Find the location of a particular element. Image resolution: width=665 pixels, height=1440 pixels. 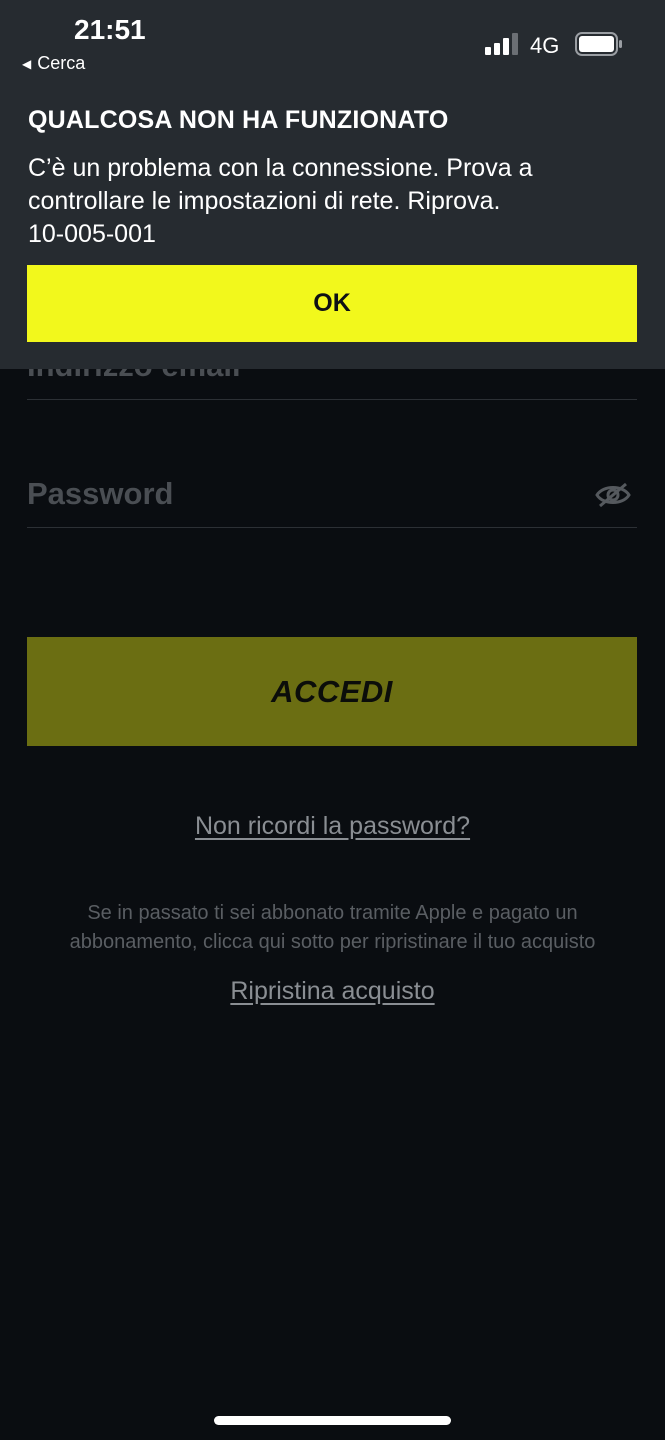

back-to-app-link: ◀ Cerca is located at coordinates (53, 63).